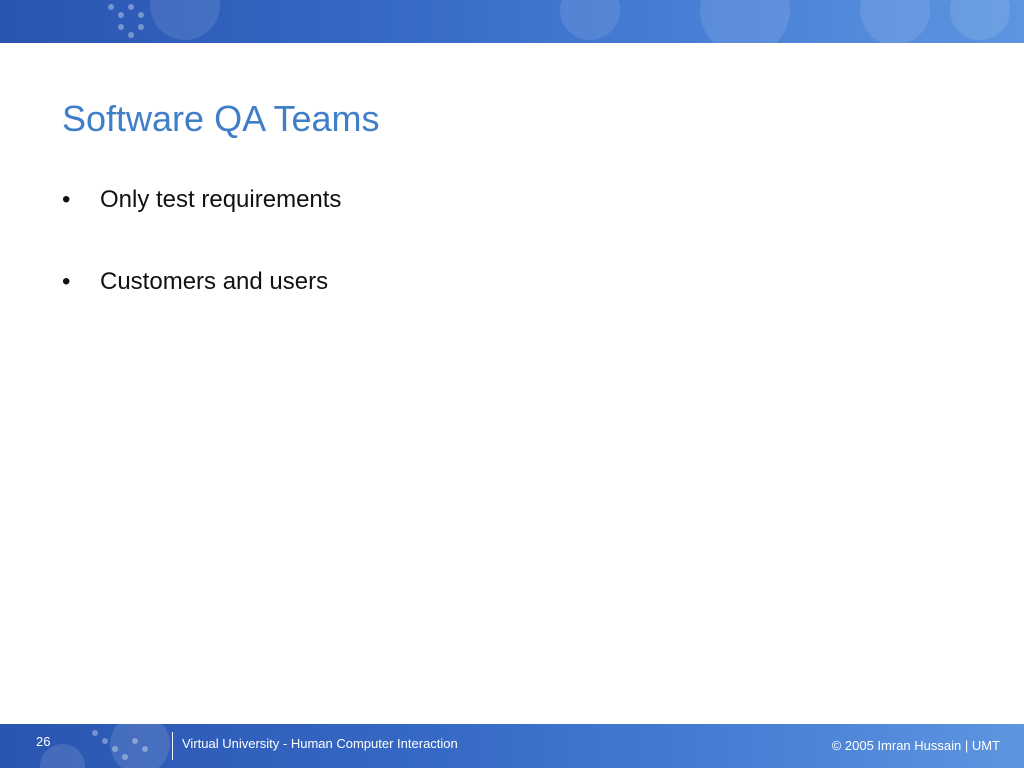 The height and width of the screenshot is (768, 1024). Describe the element at coordinates (172, 746) in the screenshot. I see `footer-divider` at that location.